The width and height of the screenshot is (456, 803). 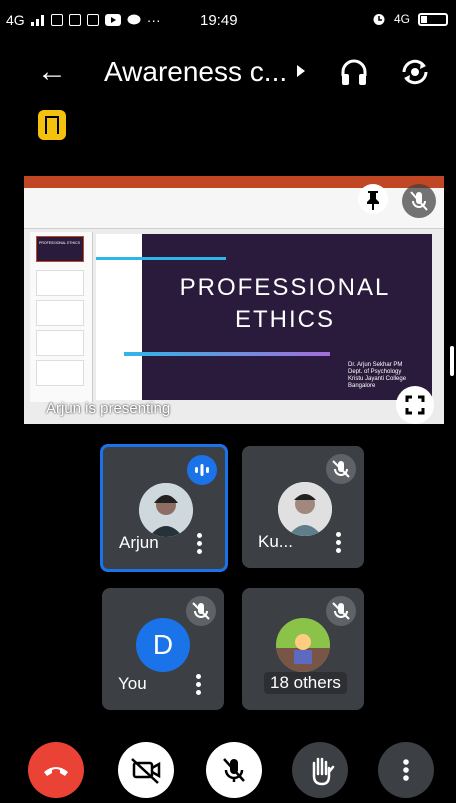 What do you see at coordinates (153, 20) in the screenshot?
I see `more-notifications-icon: ···` at bounding box center [153, 20].